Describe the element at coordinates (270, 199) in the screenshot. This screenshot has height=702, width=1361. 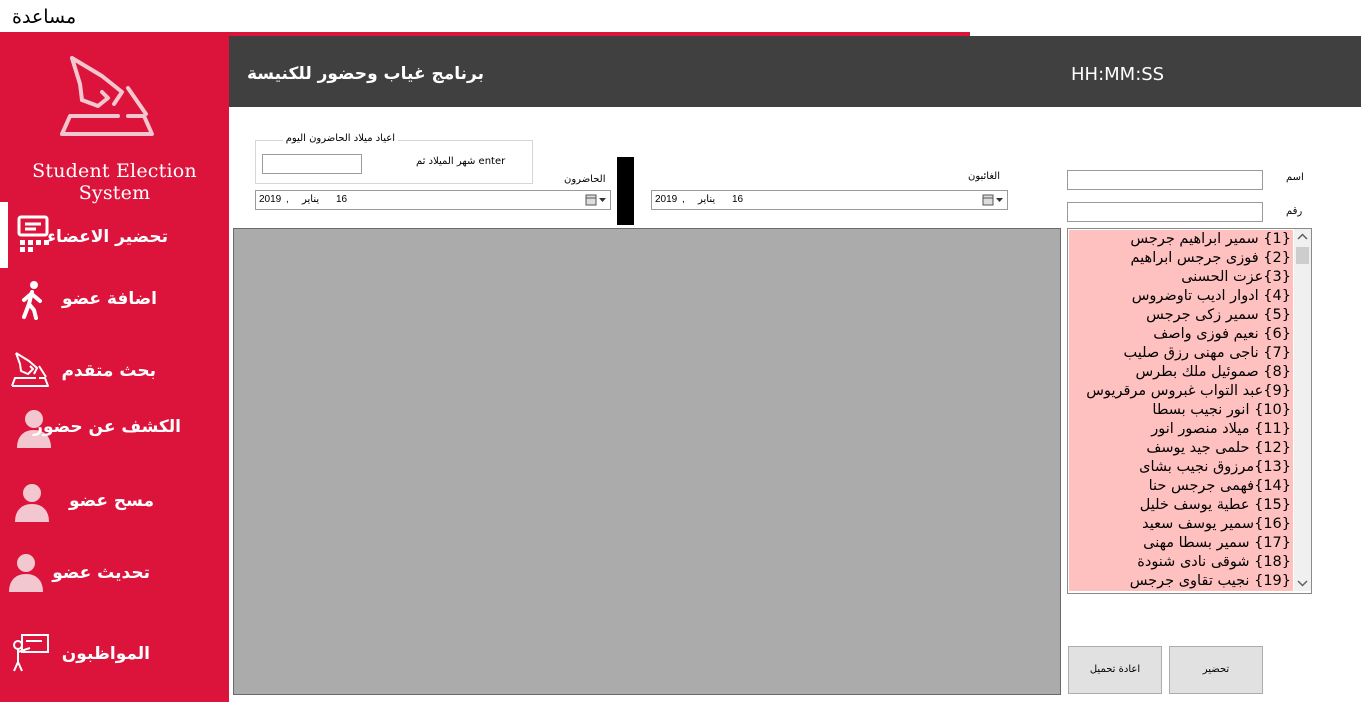
I see `present-date-year: 2019` at that location.